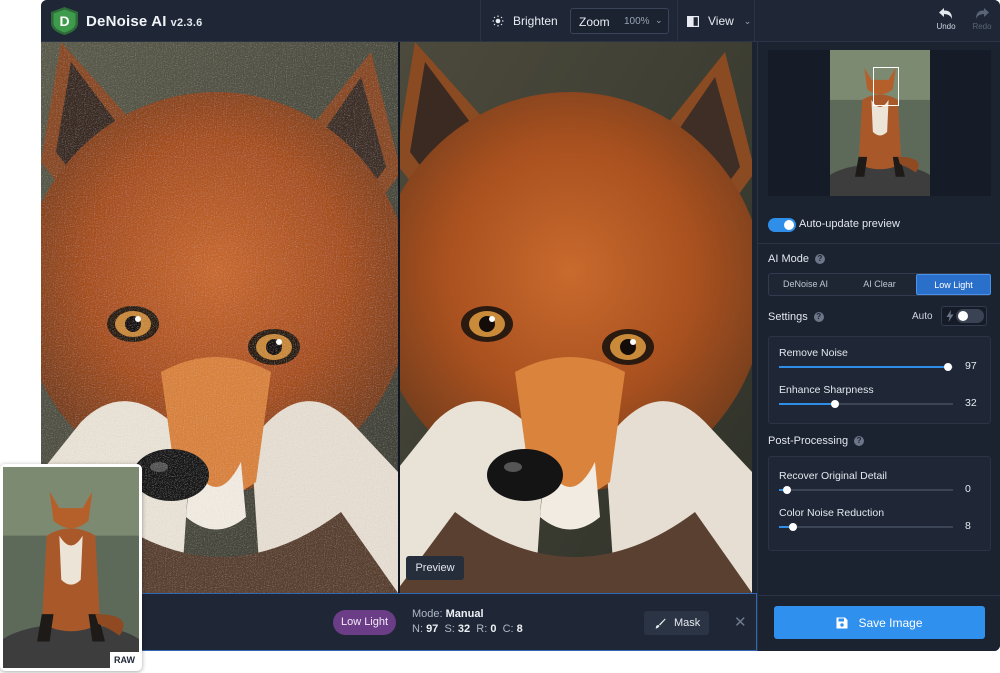 This screenshot has height=673, width=1000. What do you see at coordinates (968, 526) in the screenshot?
I see `color-noise-value: 8` at bounding box center [968, 526].